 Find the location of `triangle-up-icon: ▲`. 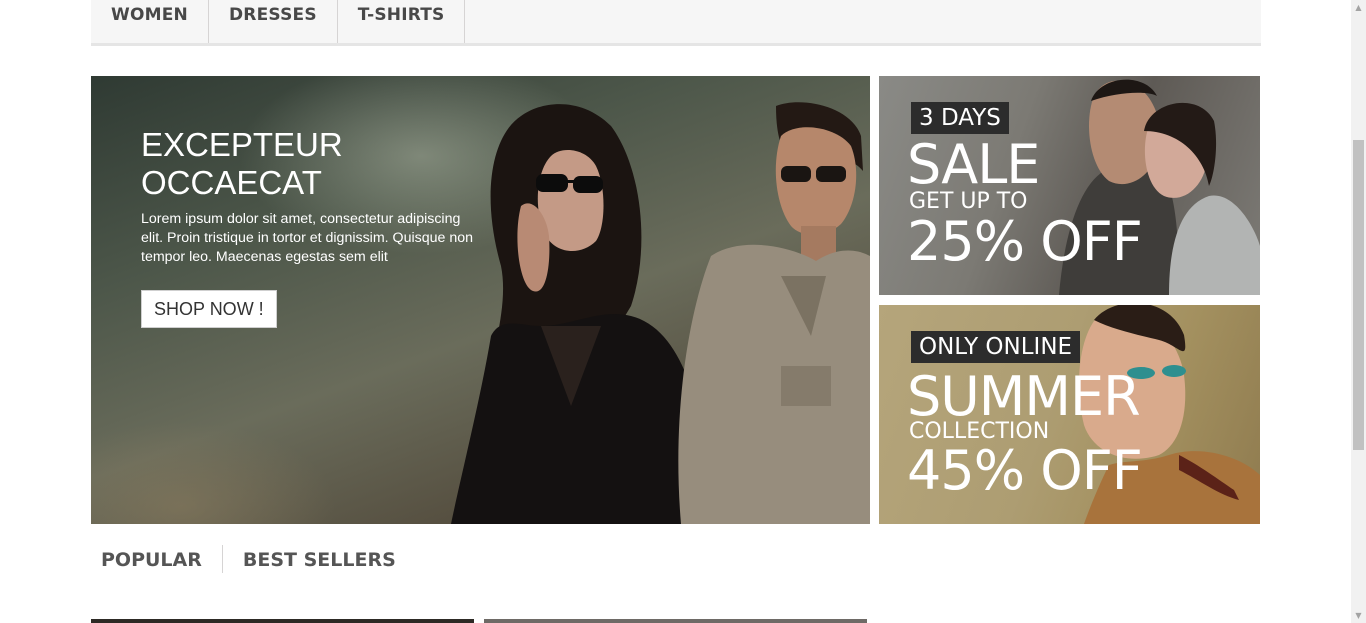

triangle-up-icon: ▲ is located at coordinates (1358, 7).